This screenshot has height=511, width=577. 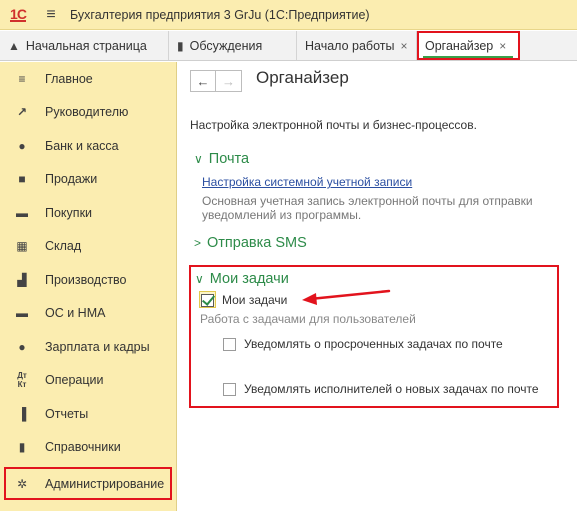 I want to click on ruble-icon: ●, so click(x=22, y=145).